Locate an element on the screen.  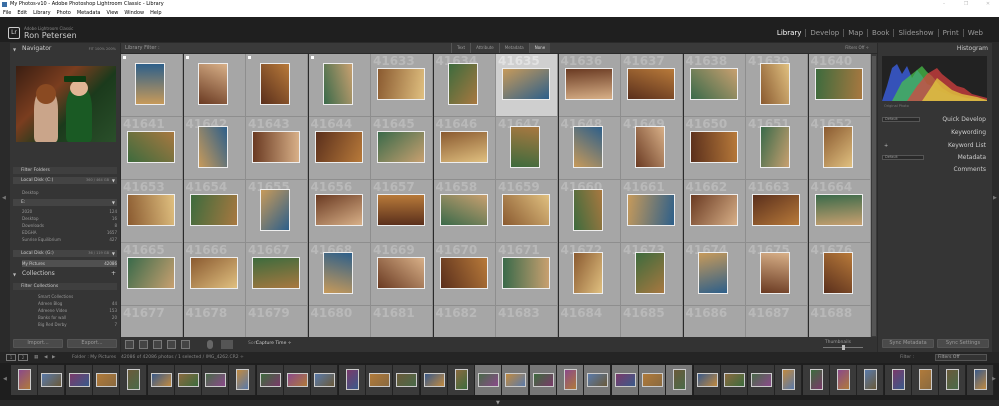
grid-scrollbar is located at coordinates (874, 195).